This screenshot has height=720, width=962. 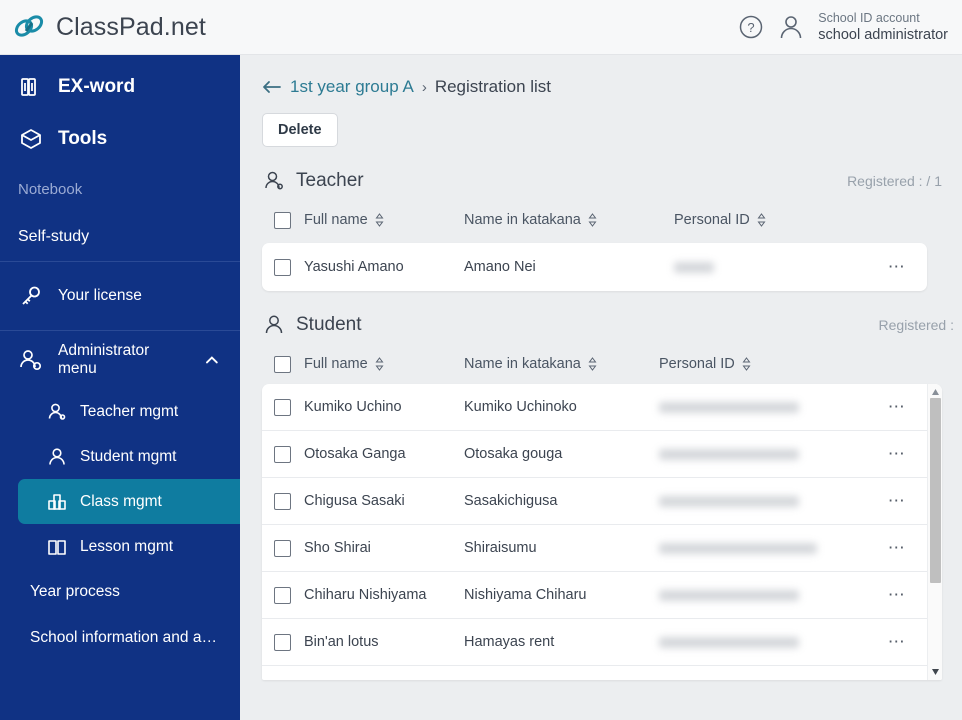 What do you see at coordinates (129, 546) in the screenshot?
I see `sidebar-item-lesson-mgmt: Lesson mgmt` at bounding box center [129, 546].